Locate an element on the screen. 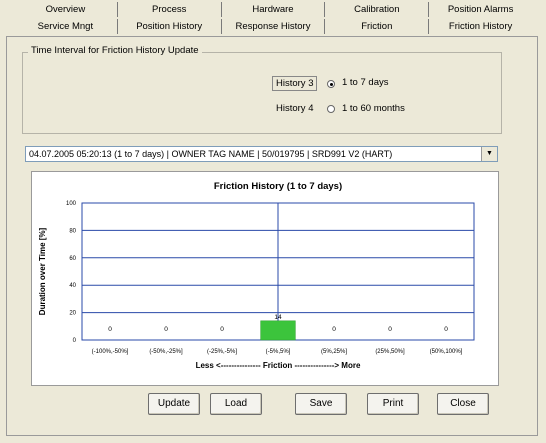 The image size is (546, 443). x-tick-label: (50%,100%] is located at coordinates (446, 352).